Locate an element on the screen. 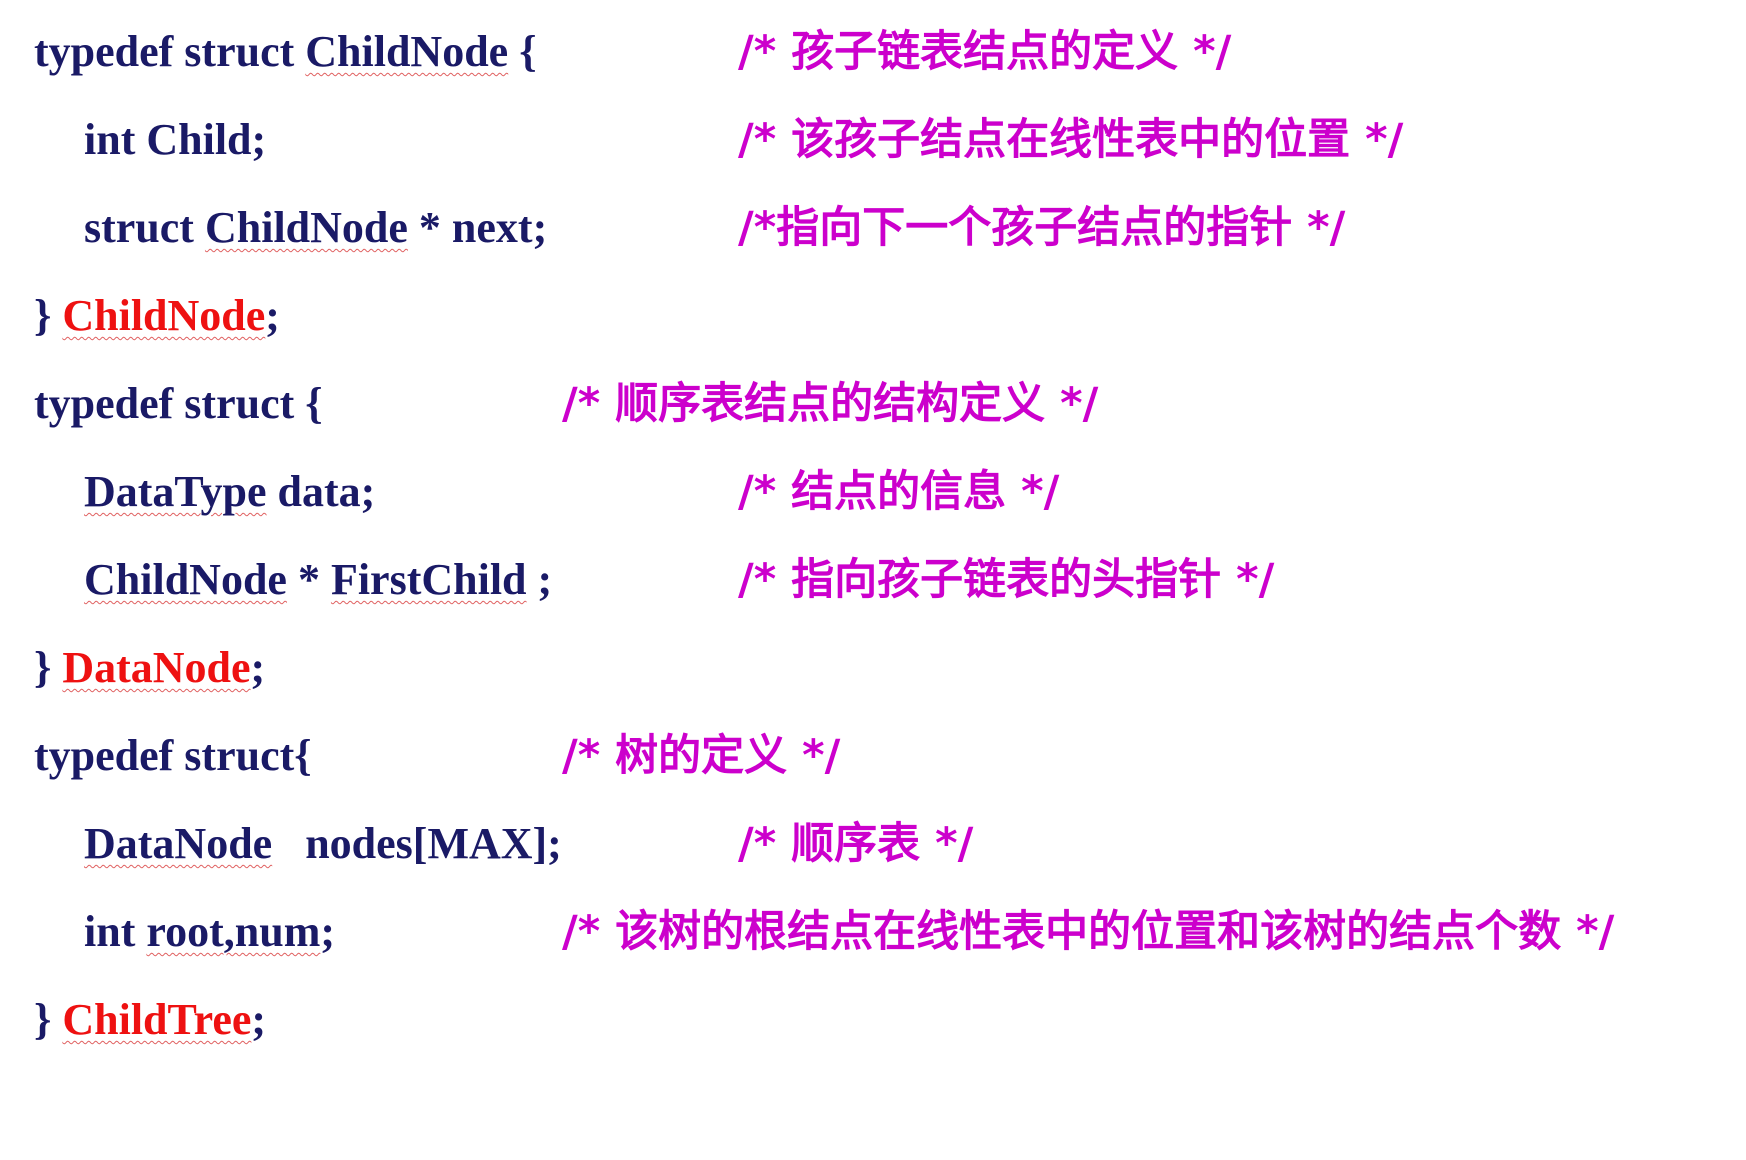  code-keyword: struct is located at coordinates (144, 227).